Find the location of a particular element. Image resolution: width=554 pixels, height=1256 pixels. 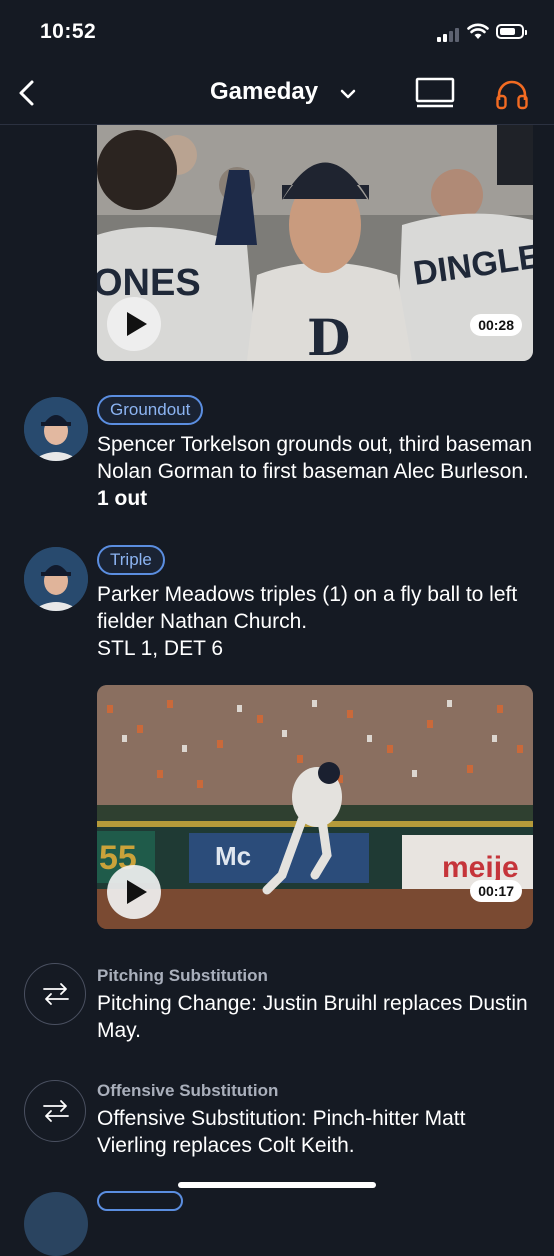

video-thumbnail-image: ONES DINGLER D is located at coordinates (315, 243).